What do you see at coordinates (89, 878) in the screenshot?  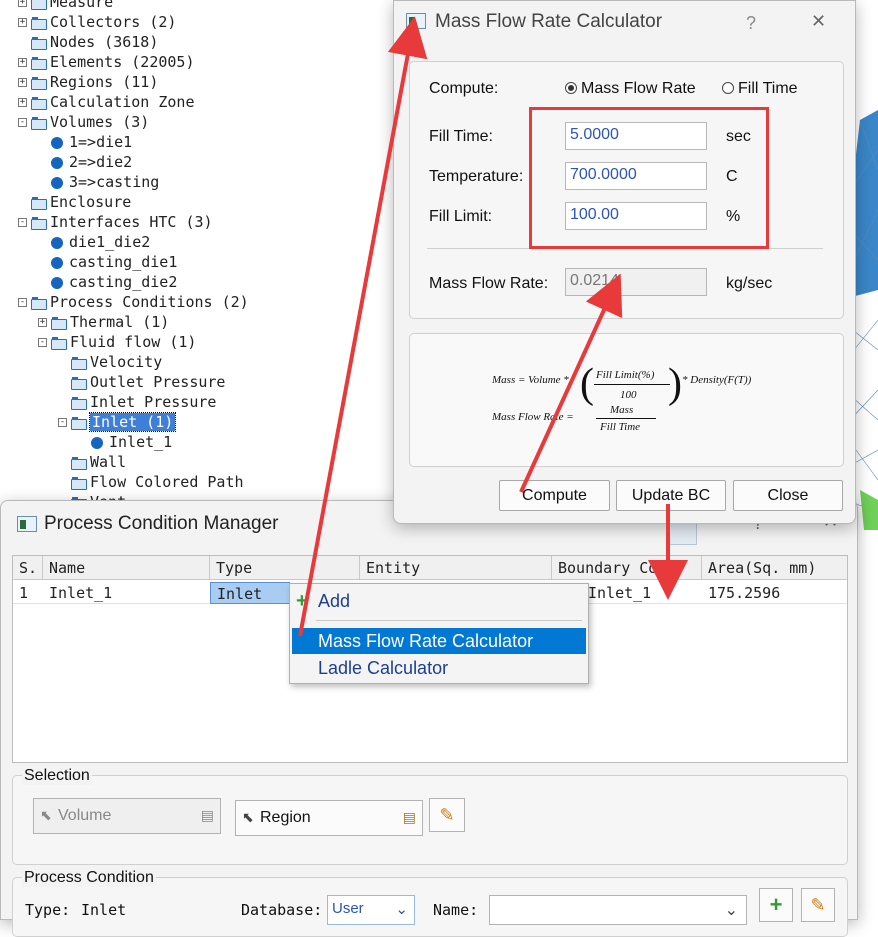 I see `process-condition-label: Process Condition` at bounding box center [89, 878].